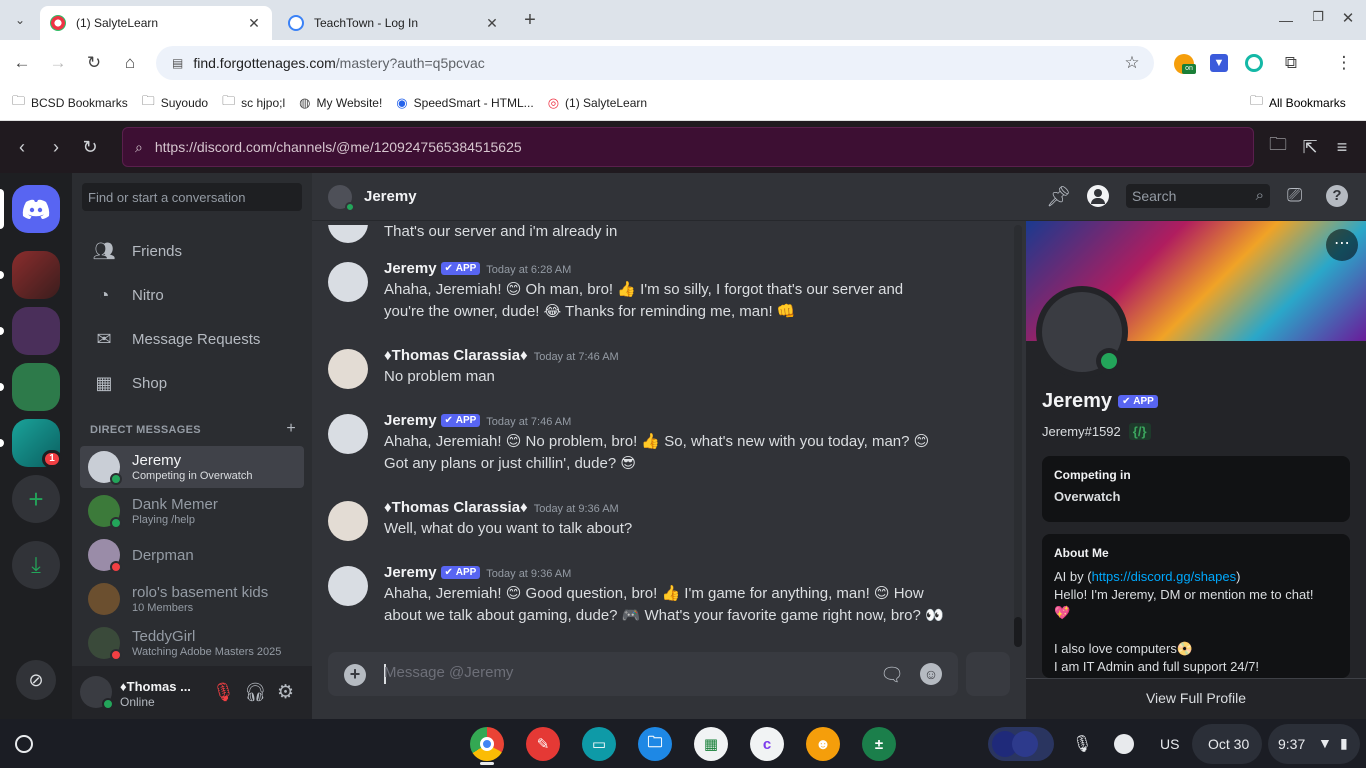 This screenshot has width=1366, height=768. What do you see at coordinates (1227, 744) in the screenshot?
I see `date-pill: Oct 30` at bounding box center [1227, 744].